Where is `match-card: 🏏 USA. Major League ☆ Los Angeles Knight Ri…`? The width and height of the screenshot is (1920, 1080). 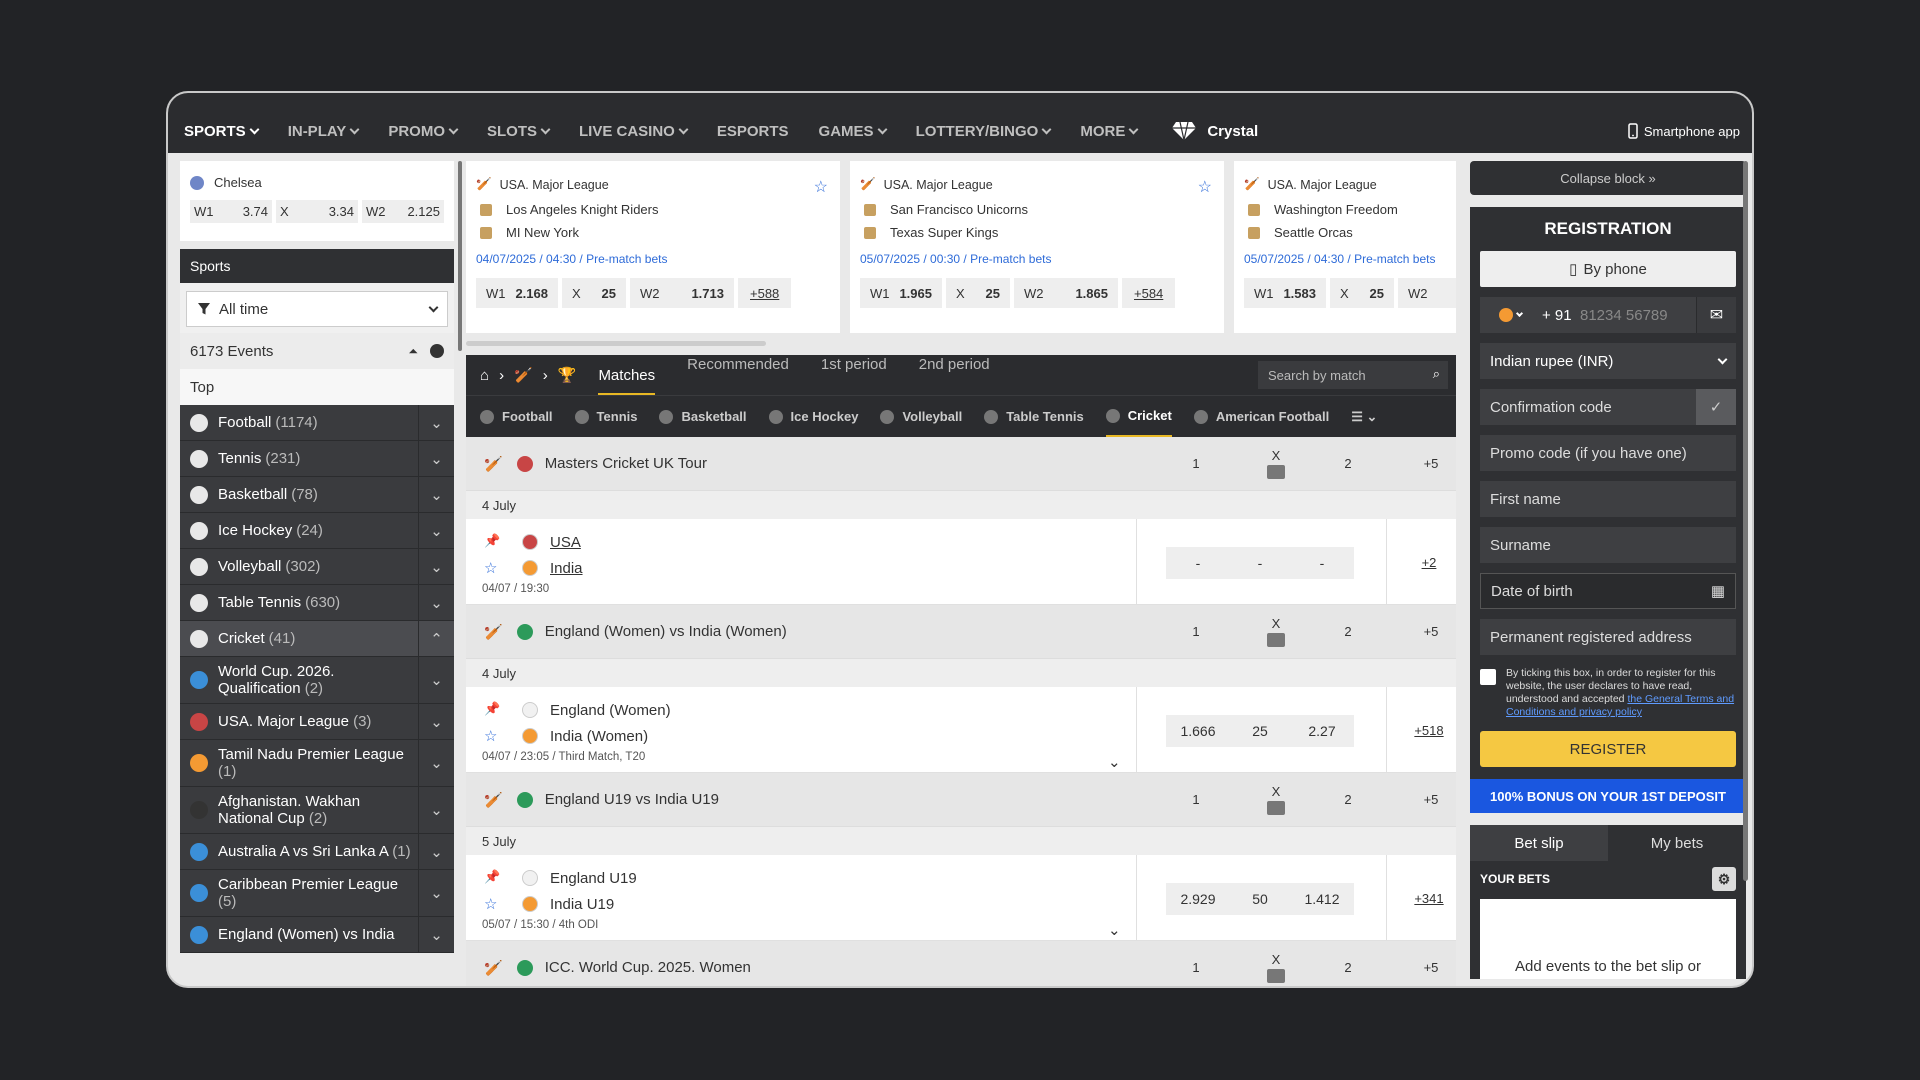 match-card: 🏏 USA. Major League ☆ Los Angeles Knight Ri… is located at coordinates (653, 247).